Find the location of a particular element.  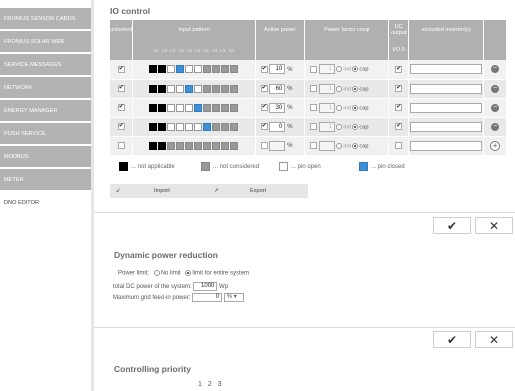

active-power-input: 0 is located at coordinates (277, 126).